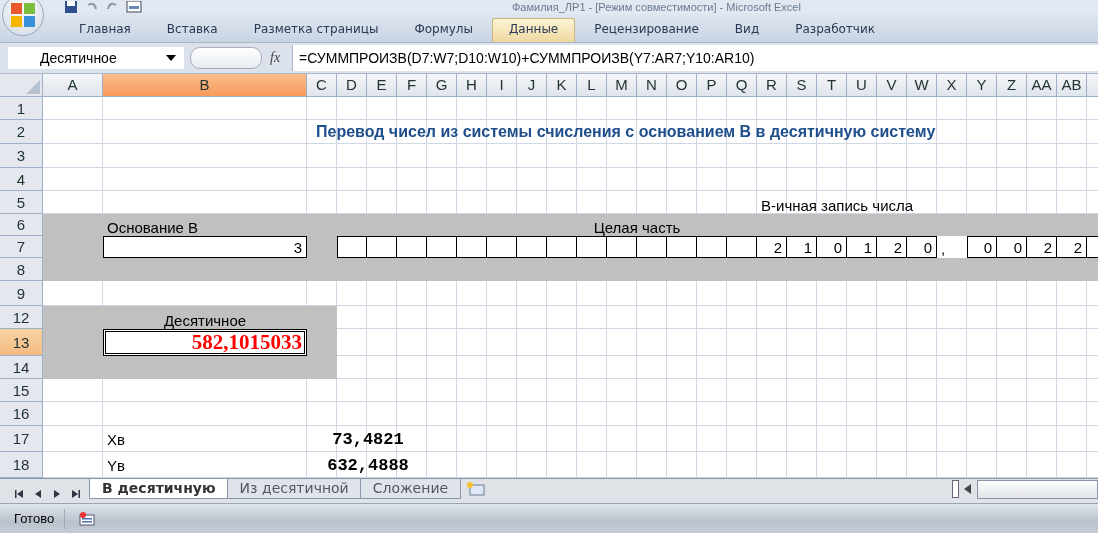 The height and width of the screenshot is (533, 1098). I want to click on row-header: 12, so click(21, 317).